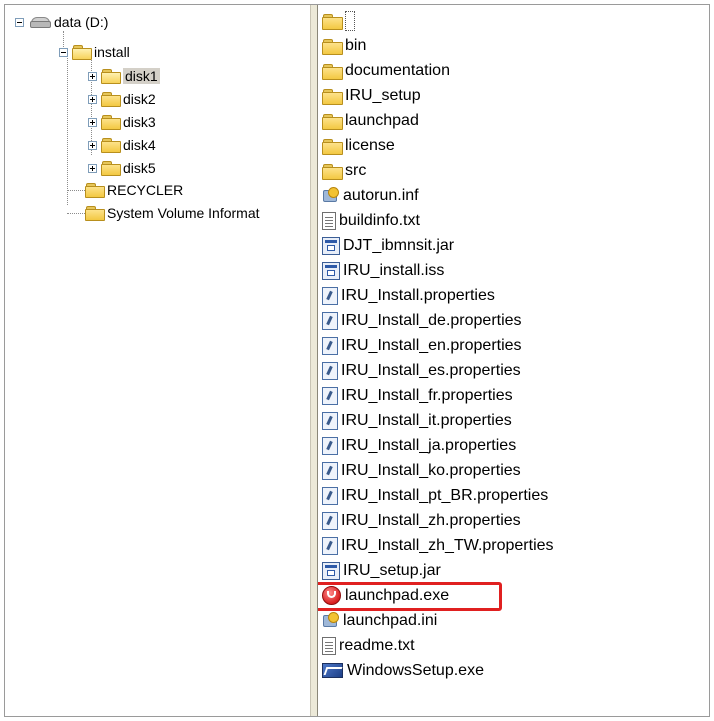 The image size is (714, 721). I want to click on list-item: IRU_Install_fr.properties, so click(417, 396).